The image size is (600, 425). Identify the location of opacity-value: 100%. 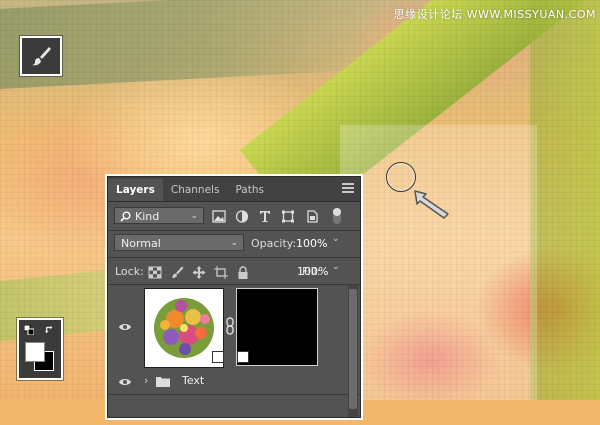
(311, 243).